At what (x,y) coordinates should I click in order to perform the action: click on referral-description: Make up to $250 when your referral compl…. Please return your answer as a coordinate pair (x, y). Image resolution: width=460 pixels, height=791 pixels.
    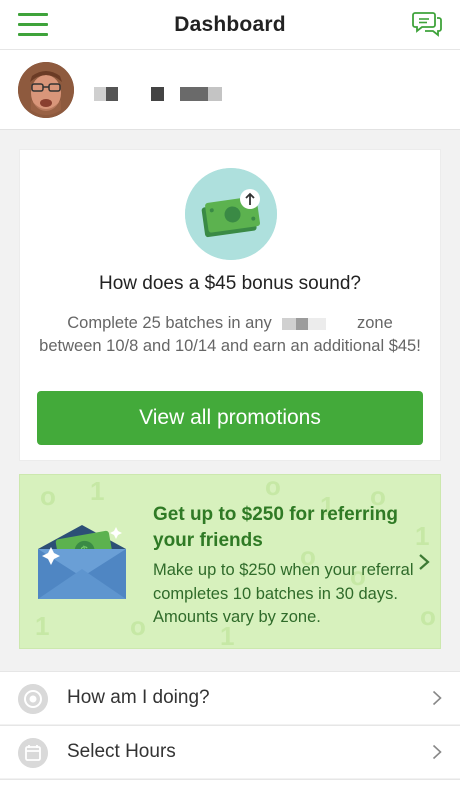
    Looking at the image, I should click on (283, 593).